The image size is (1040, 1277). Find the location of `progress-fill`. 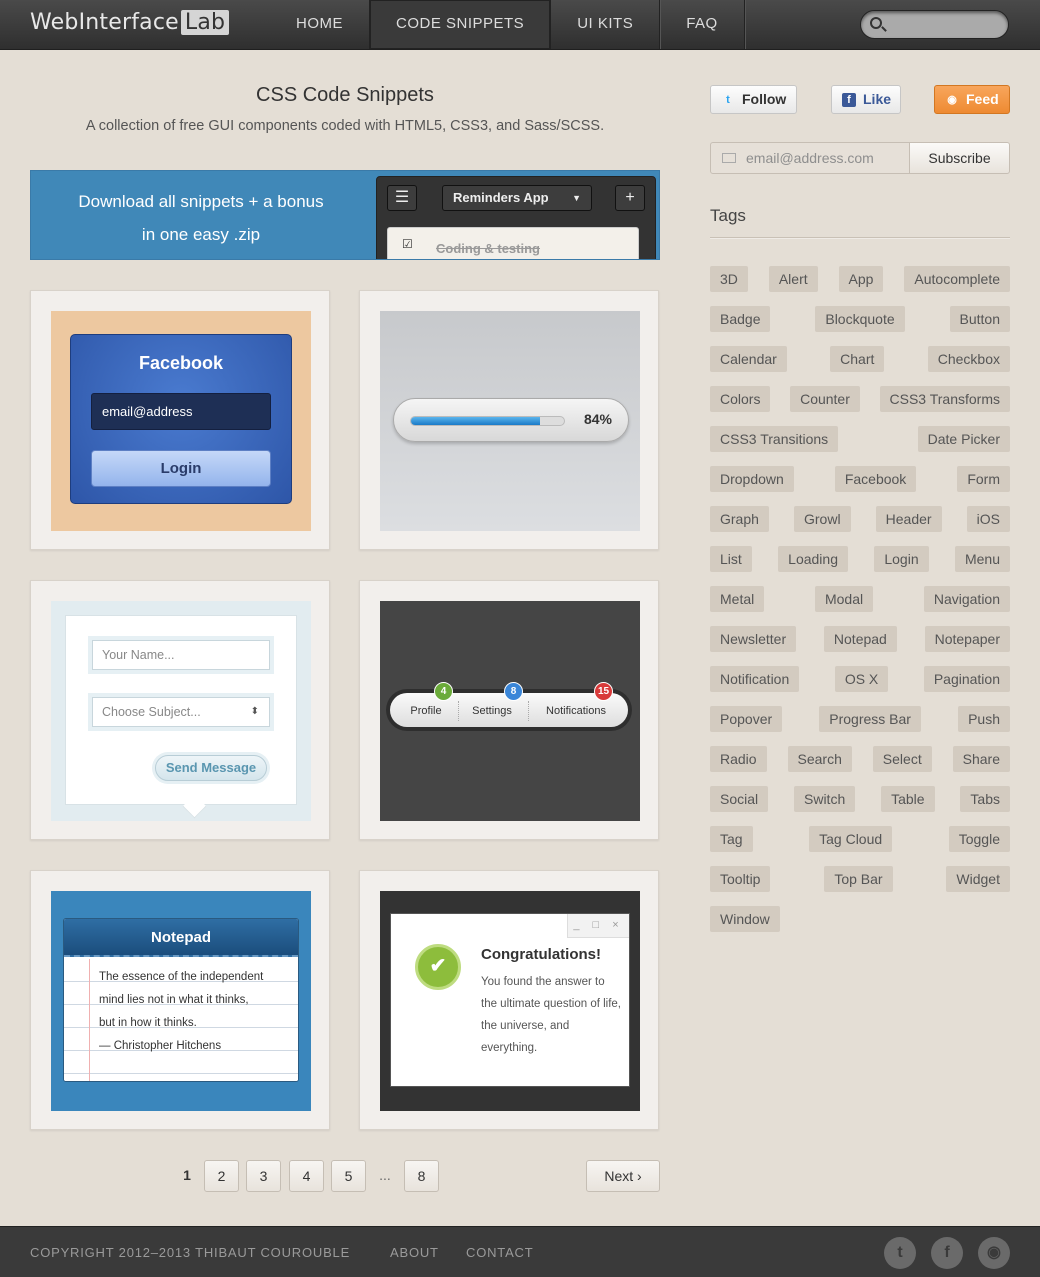

progress-fill is located at coordinates (475, 421).